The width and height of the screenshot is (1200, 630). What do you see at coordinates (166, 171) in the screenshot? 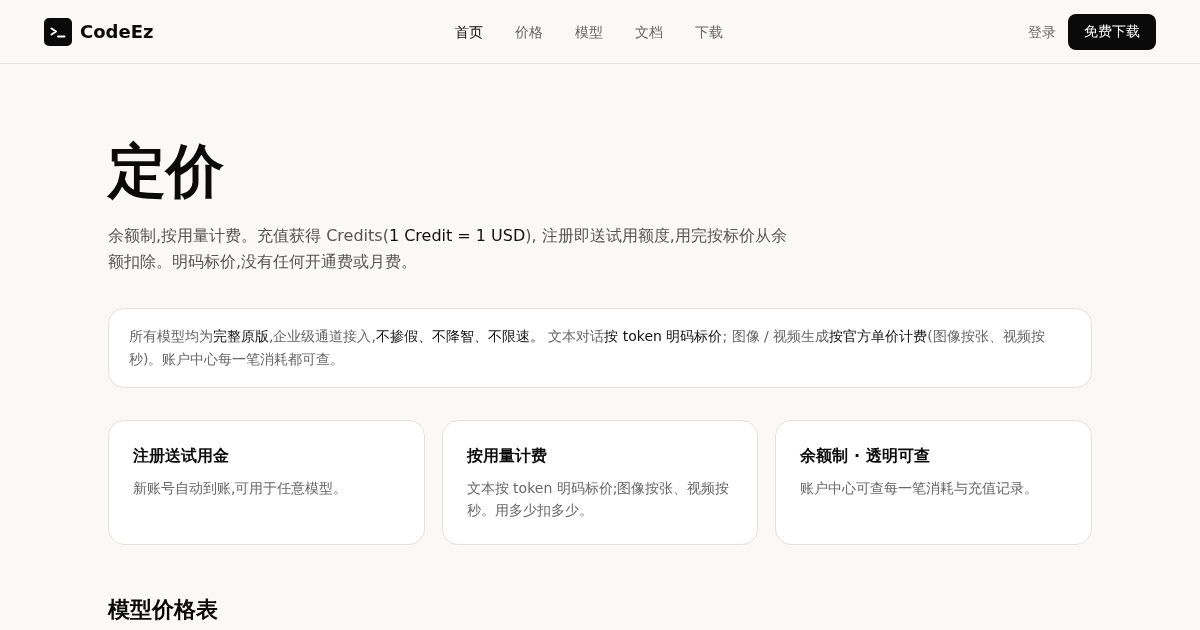
I see `page-title: 定价` at bounding box center [166, 171].